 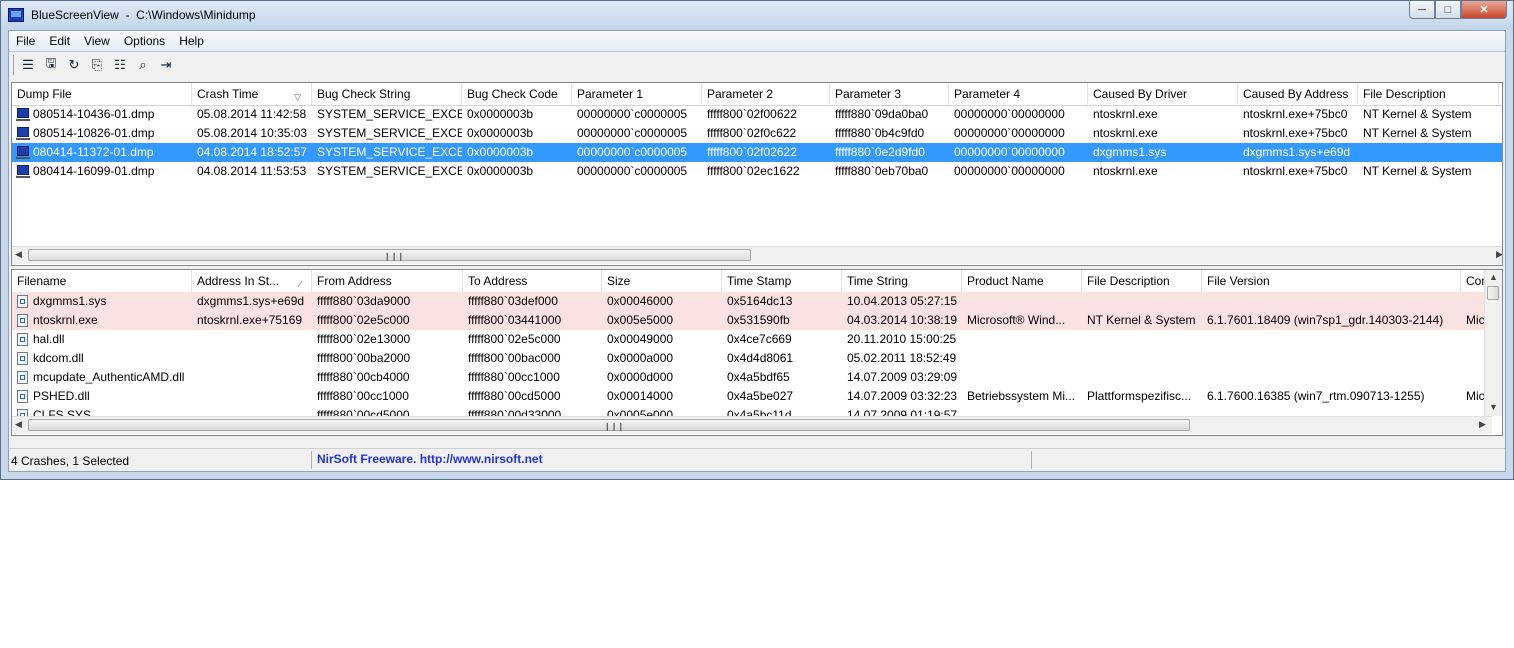 I want to click on minimize-button: ─, so click(x=1422, y=10).